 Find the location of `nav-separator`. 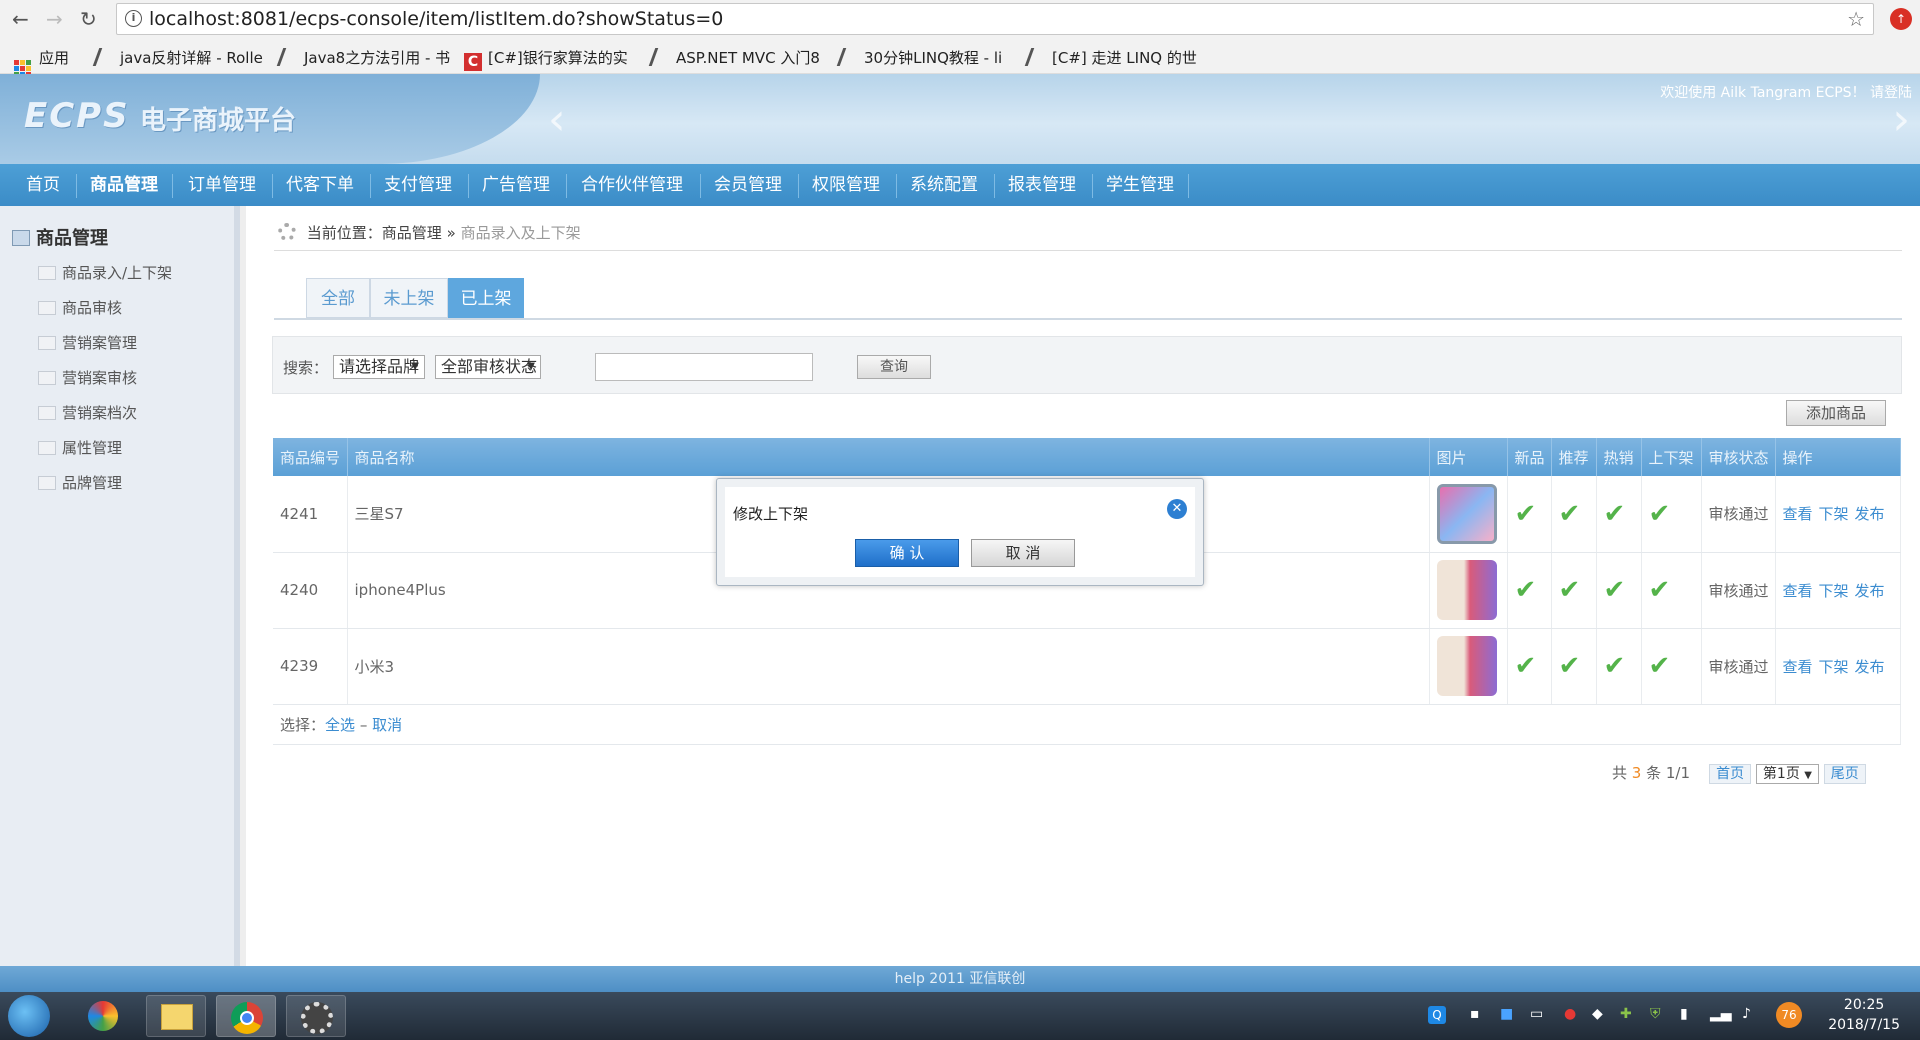

nav-separator is located at coordinates (994, 186).